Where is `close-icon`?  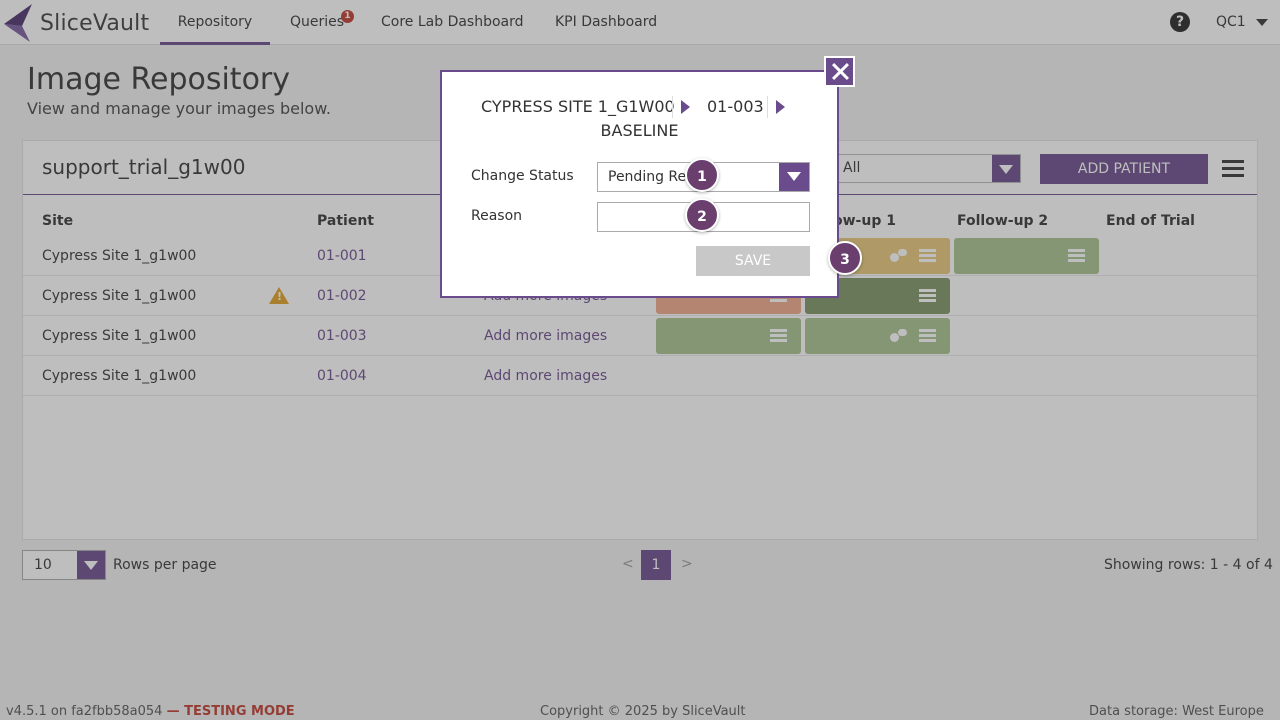 close-icon is located at coordinates (839, 71).